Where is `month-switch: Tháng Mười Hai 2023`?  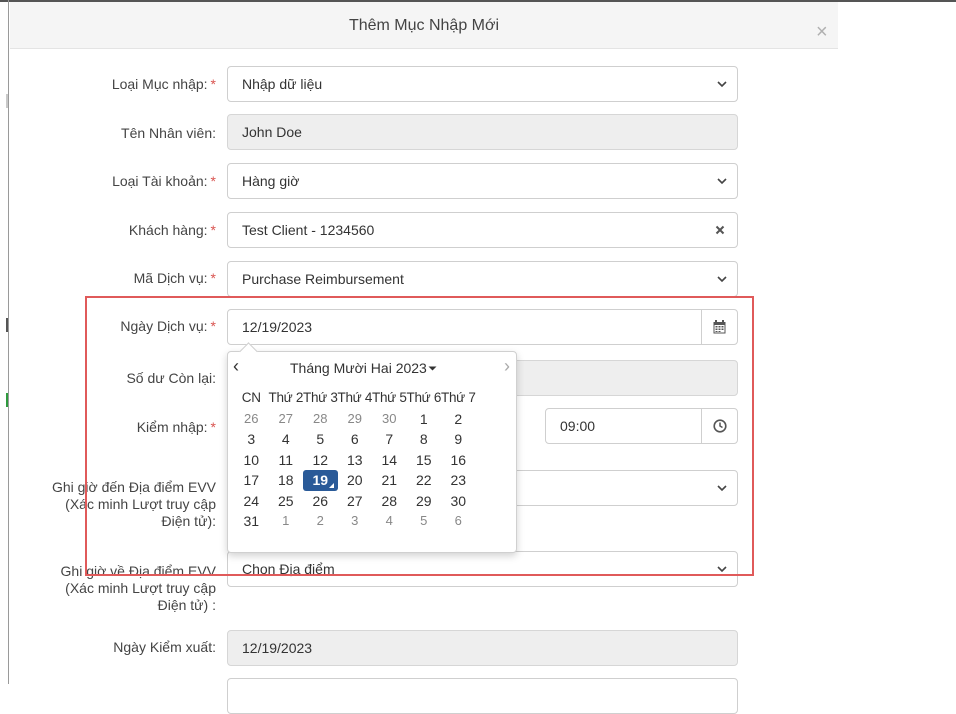
month-switch: Tháng Mười Hai 2023 is located at coordinates (363, 368).